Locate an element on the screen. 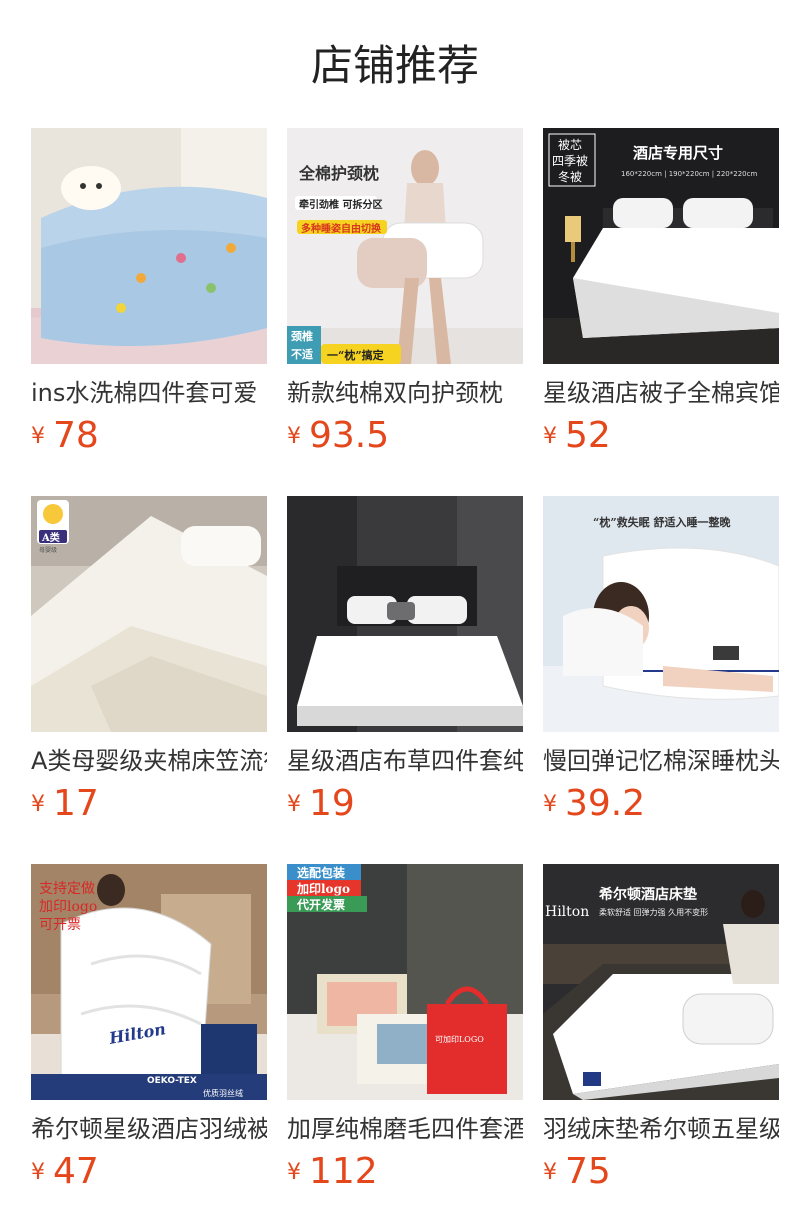 The width and height of the screenshot is (790, 1232). overlay-line: 可开票 is located at coordinates (60, 925).